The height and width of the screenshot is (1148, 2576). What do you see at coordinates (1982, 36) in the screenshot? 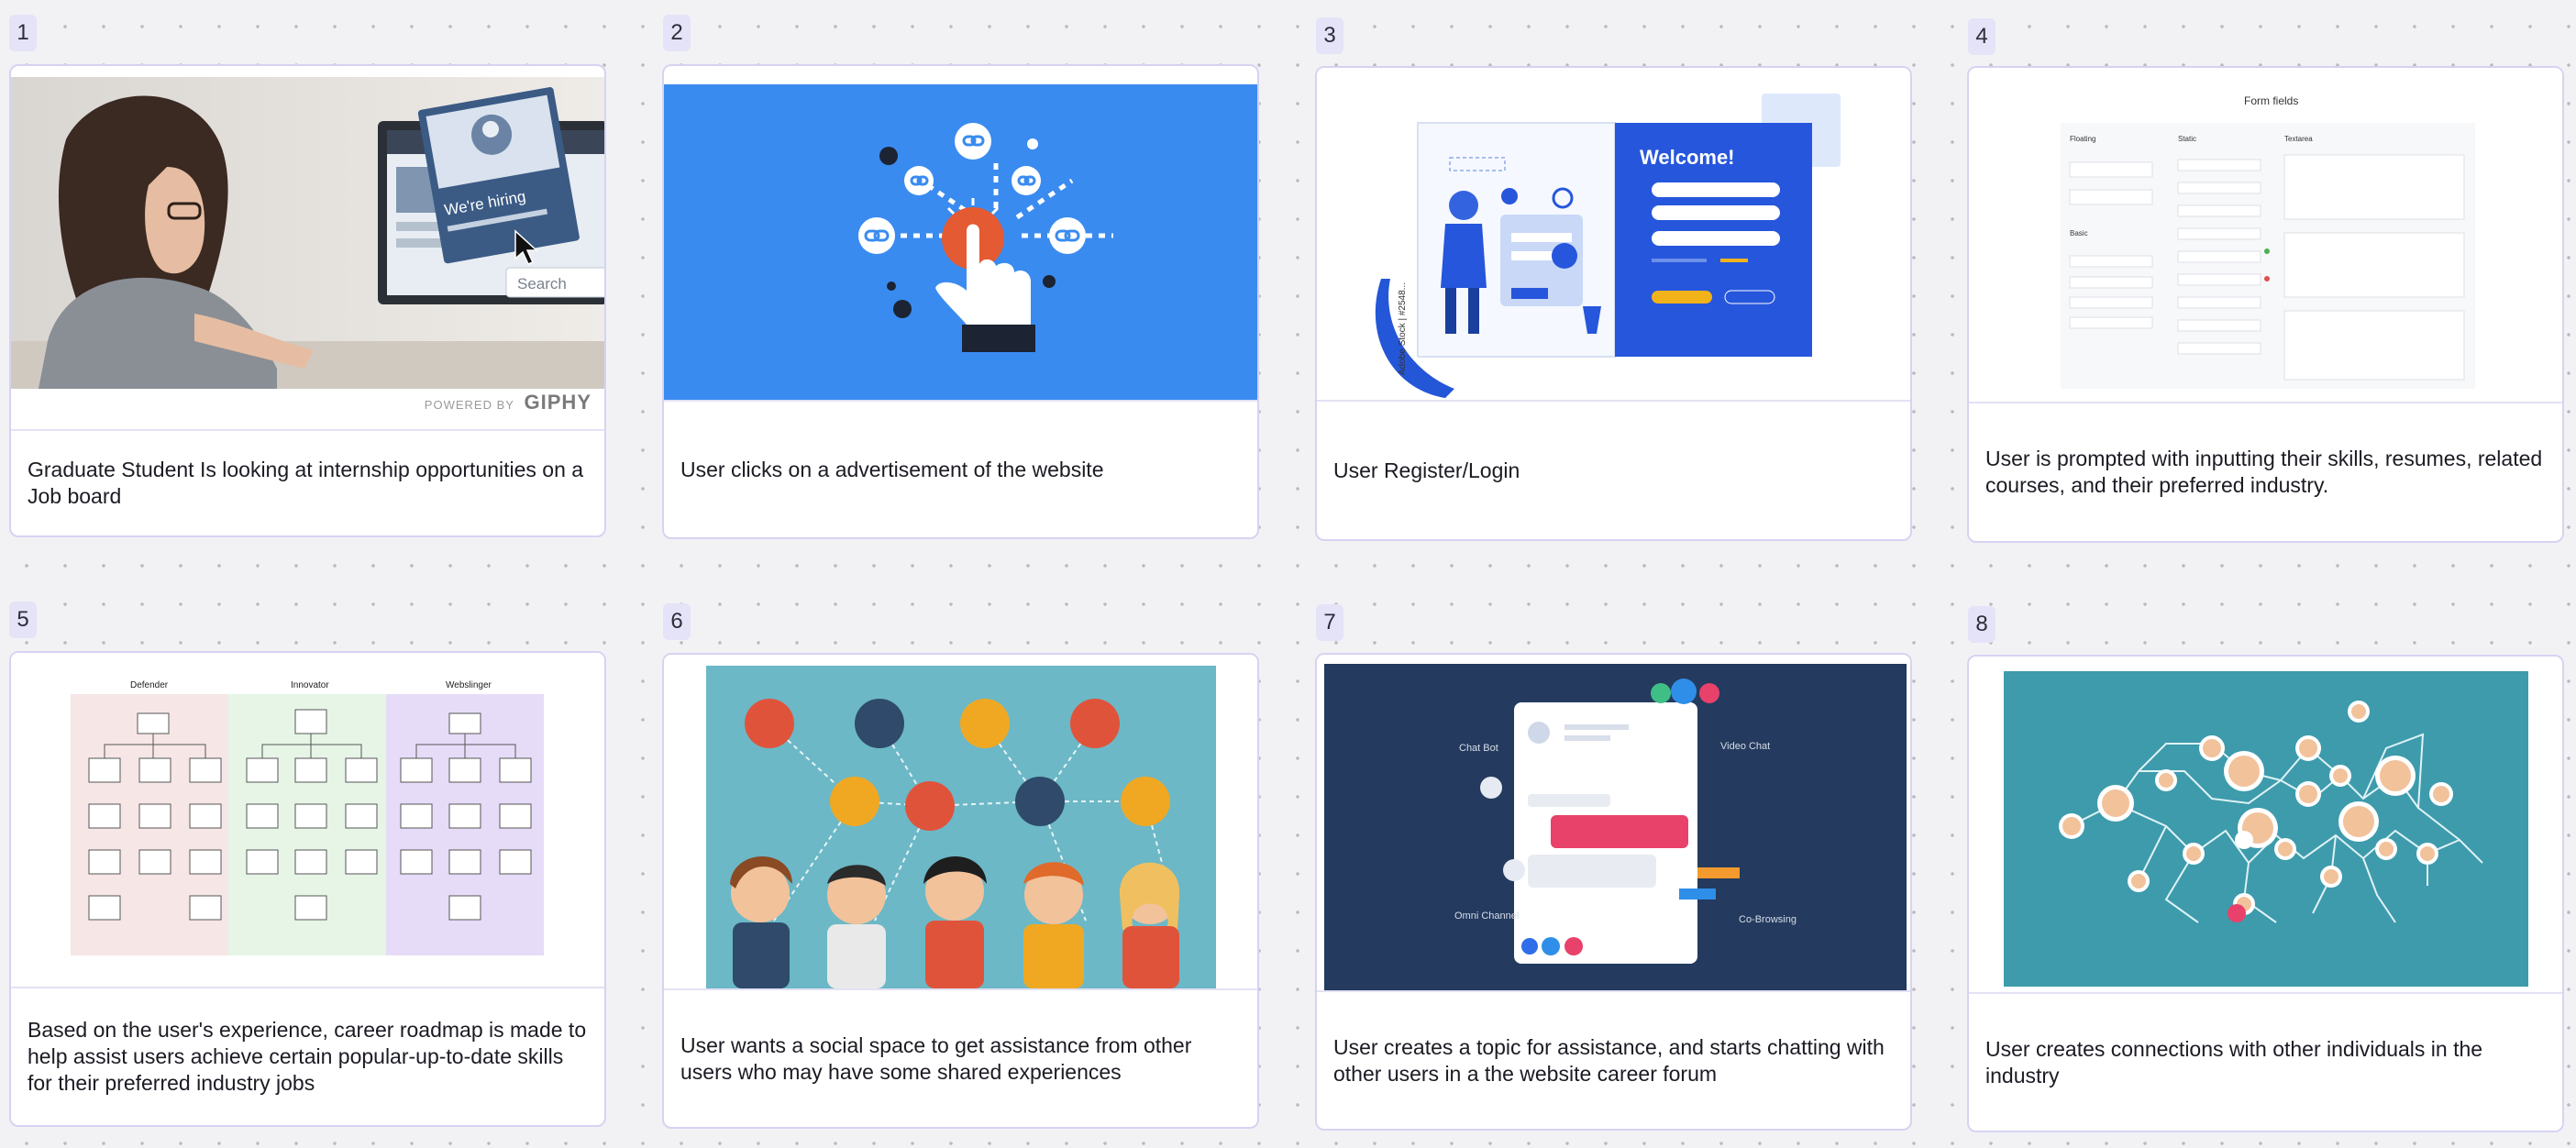
I see `card-number: 4` at bounding box center [1982, 36].